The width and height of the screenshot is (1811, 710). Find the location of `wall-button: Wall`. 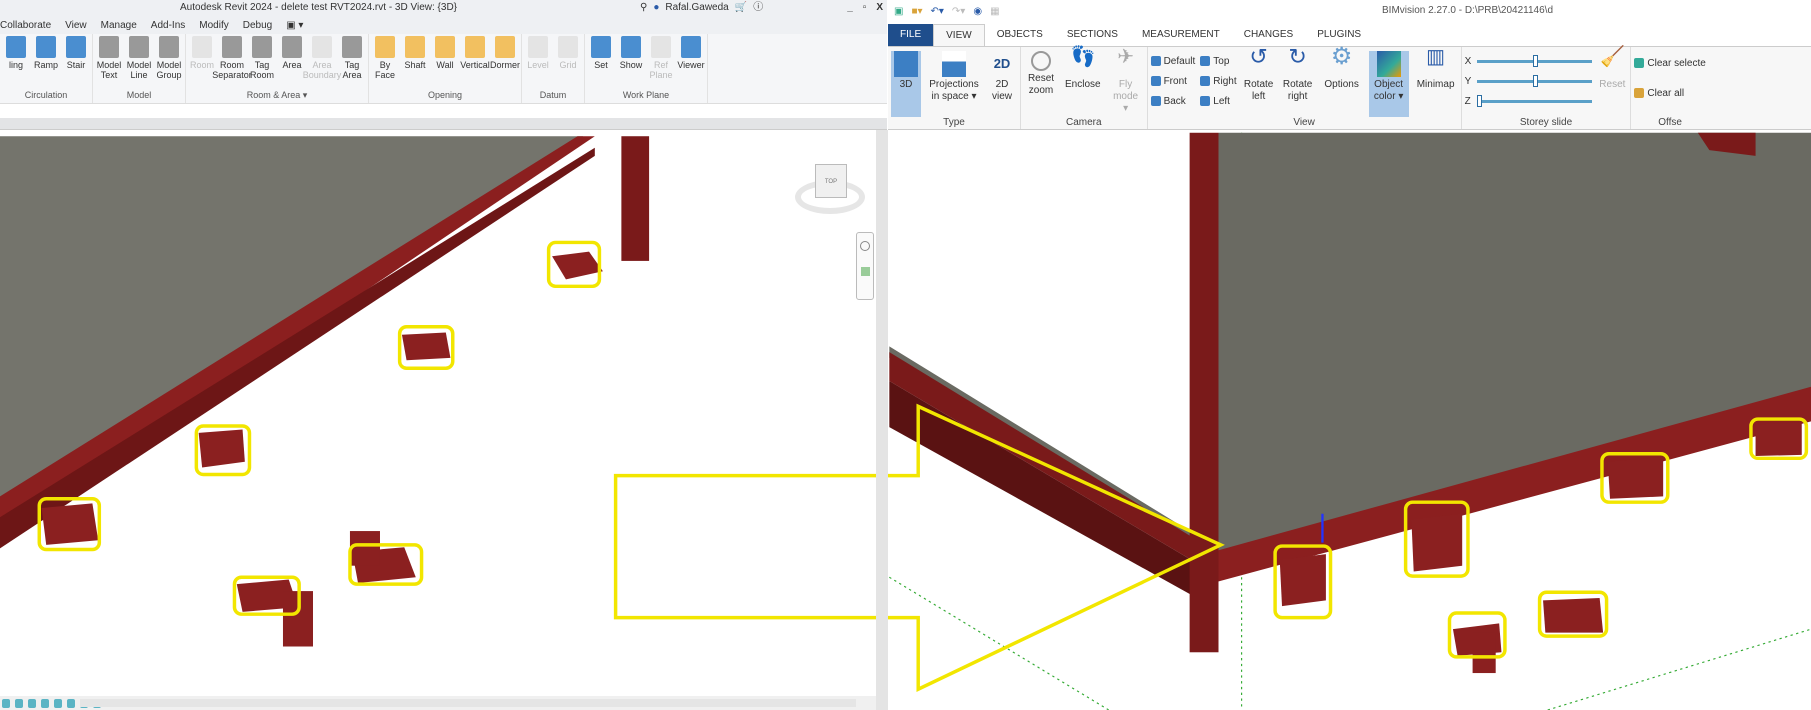

wall-button: Wall is located at coordinates (445, 61).